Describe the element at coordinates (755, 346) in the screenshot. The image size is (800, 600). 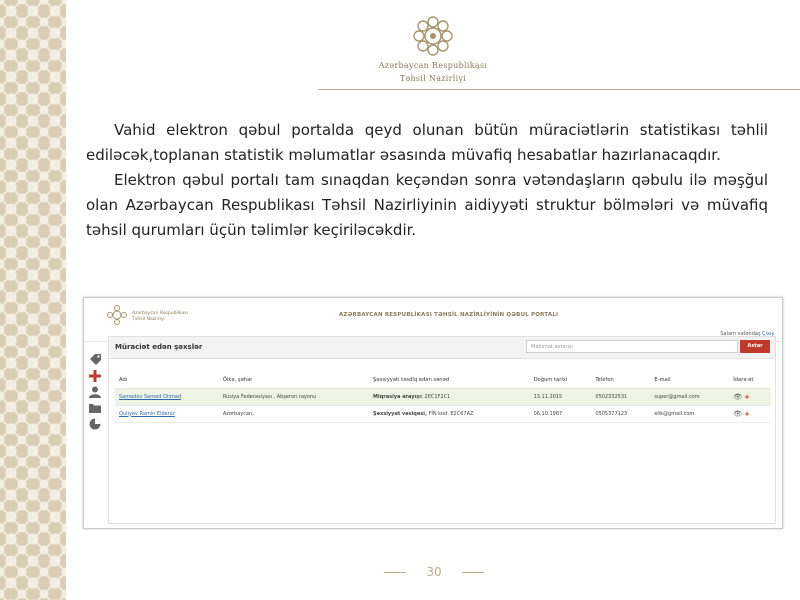
I see `search-button: Axtar` at that location.